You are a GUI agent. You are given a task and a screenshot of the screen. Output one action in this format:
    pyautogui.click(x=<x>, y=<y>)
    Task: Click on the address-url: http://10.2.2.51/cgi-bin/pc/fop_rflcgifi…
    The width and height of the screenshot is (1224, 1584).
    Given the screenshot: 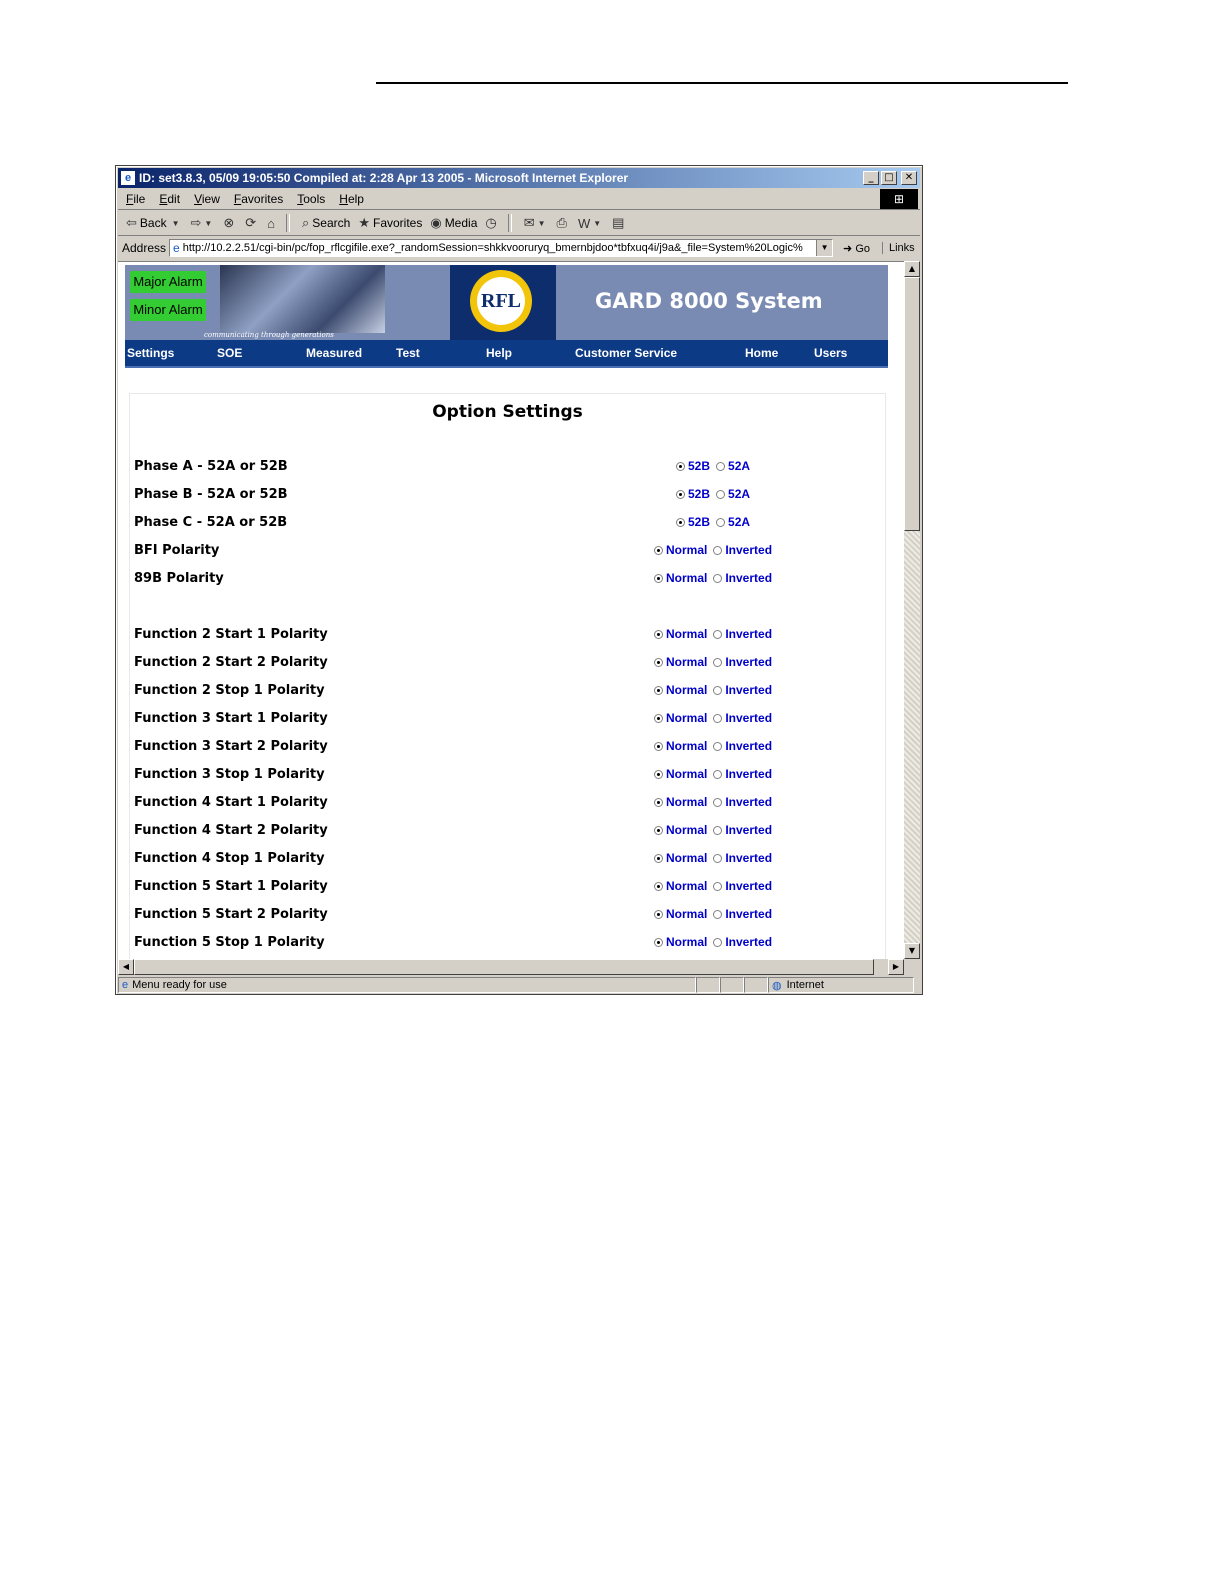 What is the action you would take?
    pyautogui.click(x=493, y=248)
    